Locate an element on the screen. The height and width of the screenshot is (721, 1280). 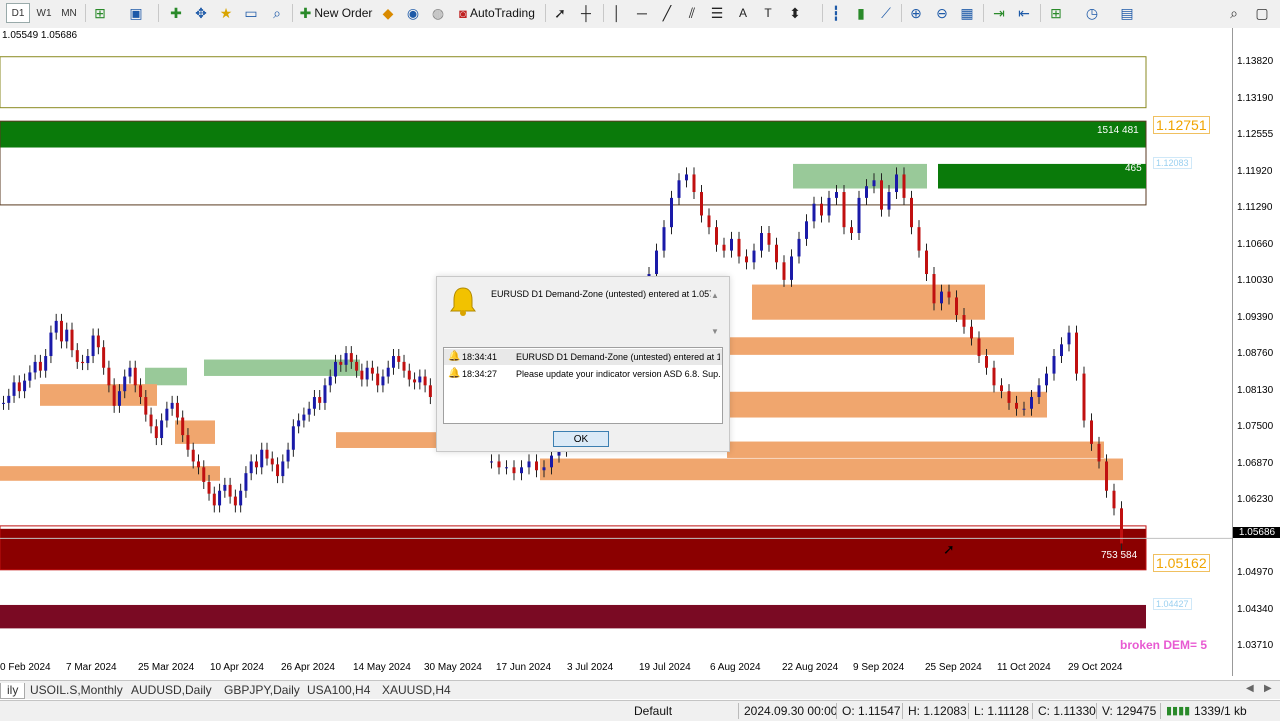
text-icon: A is located at coordinates (743, 13).